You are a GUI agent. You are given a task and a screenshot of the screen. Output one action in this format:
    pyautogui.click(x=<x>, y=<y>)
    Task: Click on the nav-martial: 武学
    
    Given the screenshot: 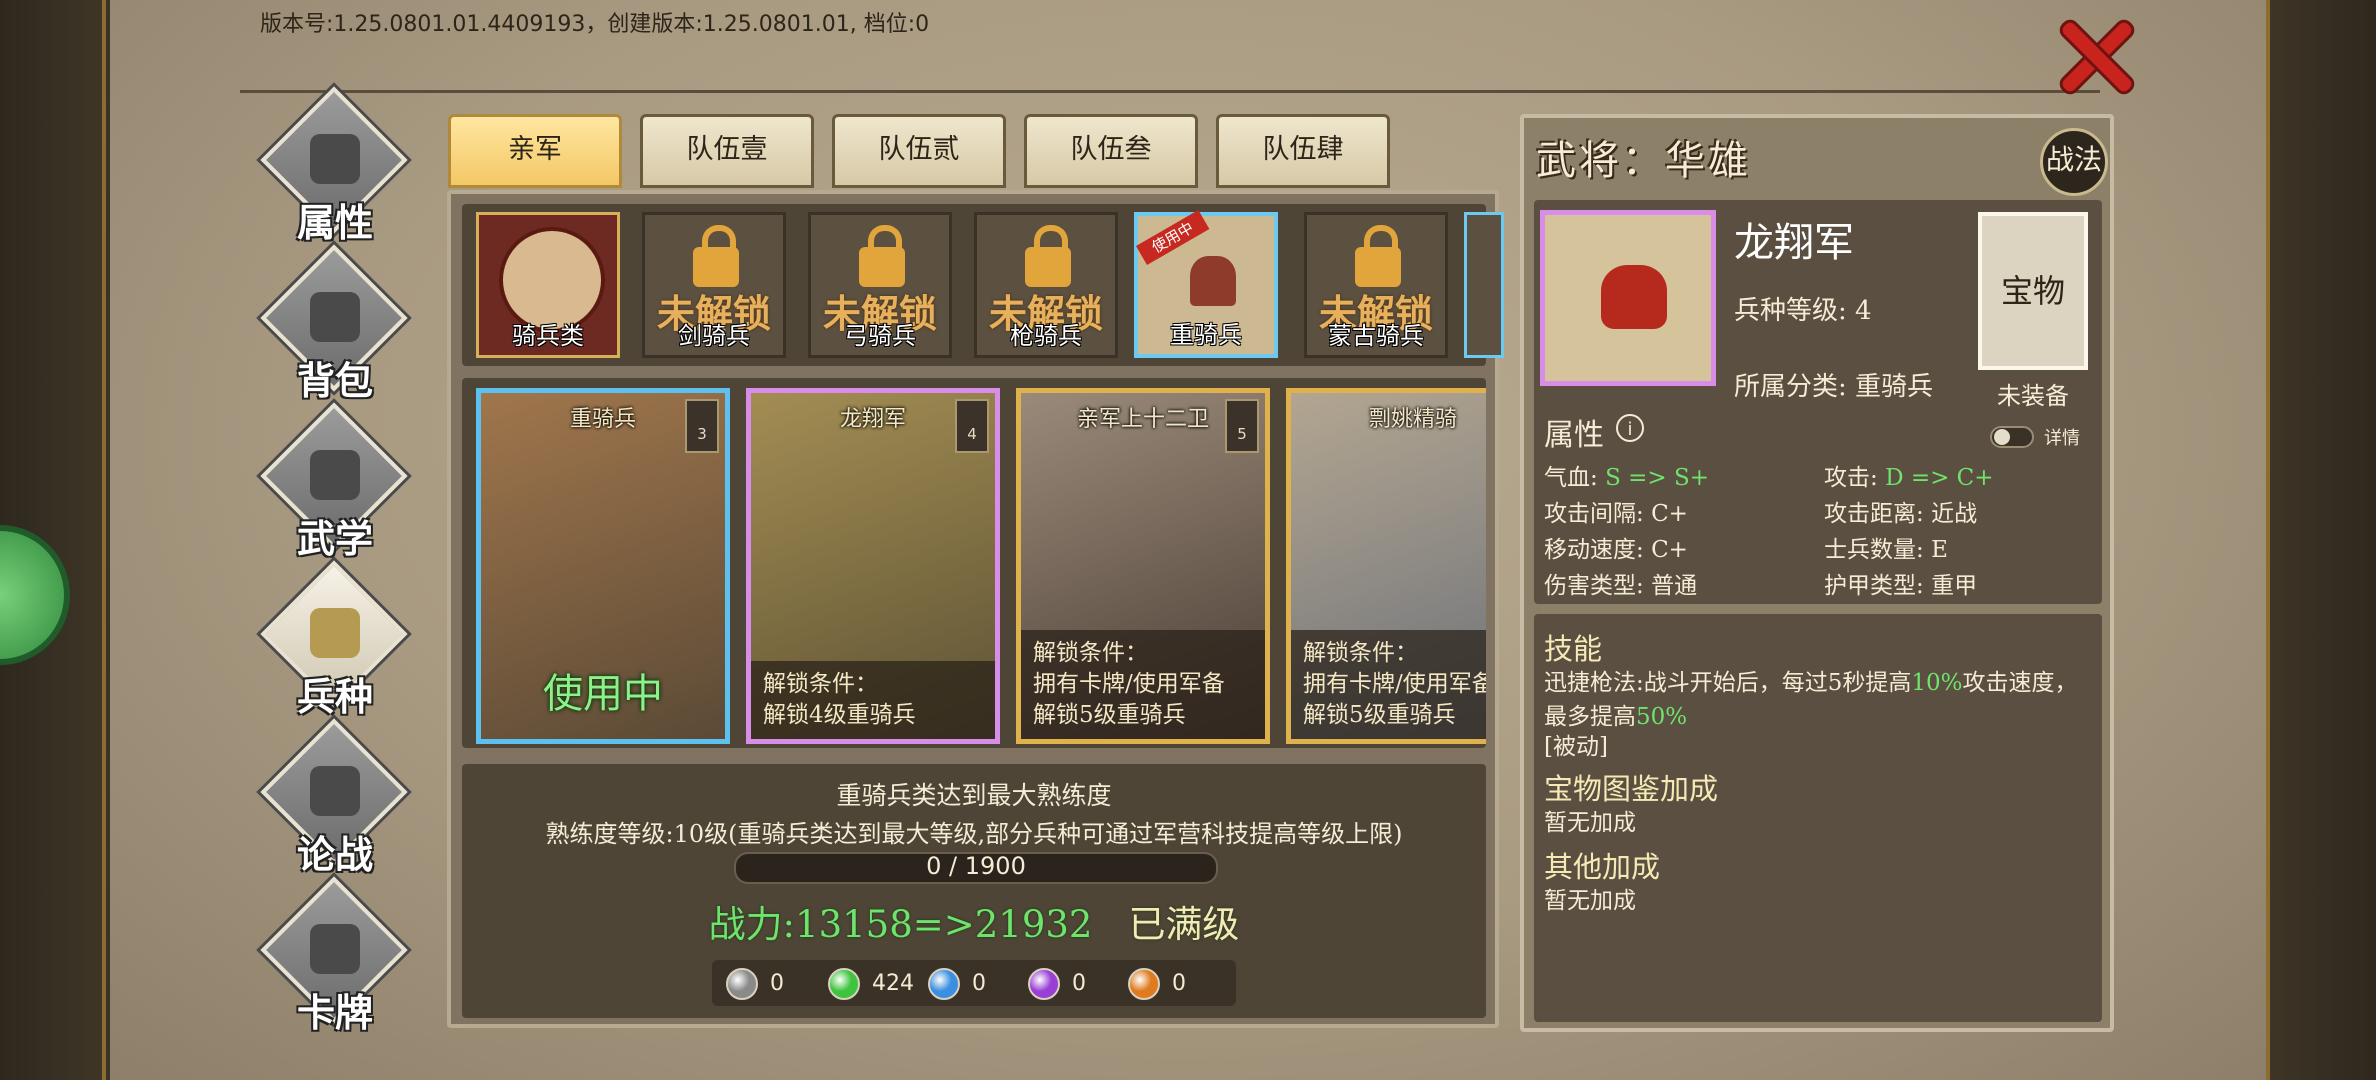 What is the action you would take?
    pyautogui.click(x=335, y=484)
    